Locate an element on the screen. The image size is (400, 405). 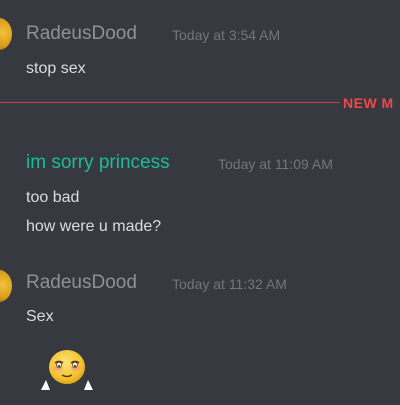
message-text: Sex is located at coordinates (40, 316).